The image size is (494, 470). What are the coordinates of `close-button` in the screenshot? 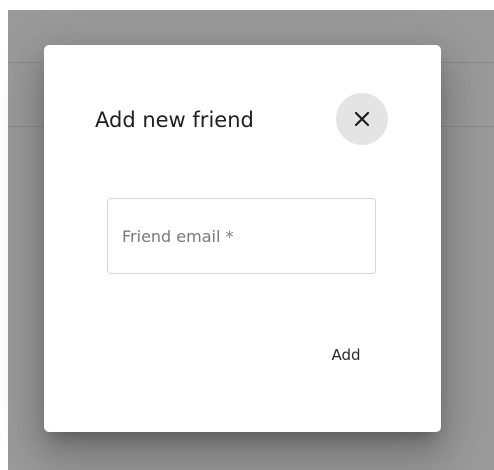 It's located at (362, 119).